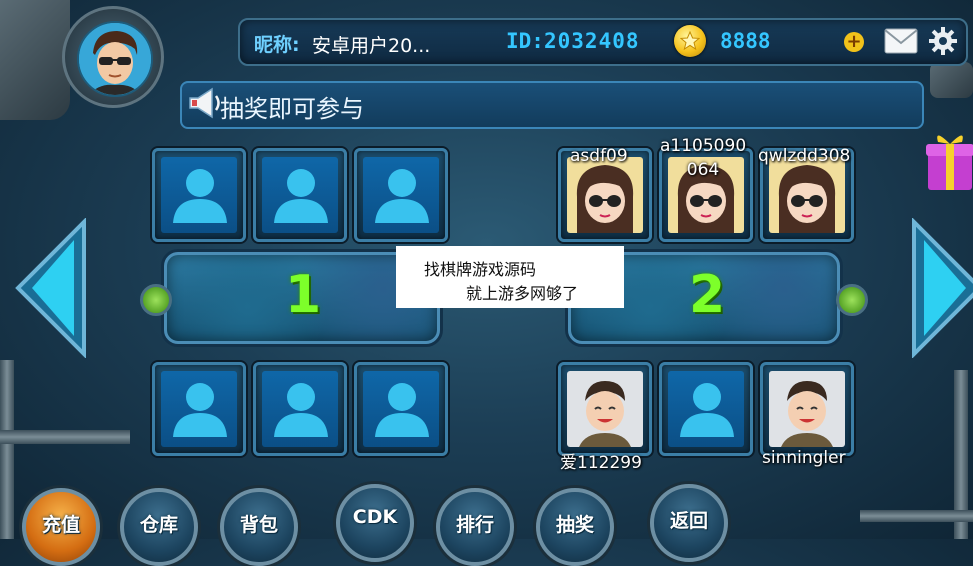  I want to click on gift-icon, so click(948, 162).